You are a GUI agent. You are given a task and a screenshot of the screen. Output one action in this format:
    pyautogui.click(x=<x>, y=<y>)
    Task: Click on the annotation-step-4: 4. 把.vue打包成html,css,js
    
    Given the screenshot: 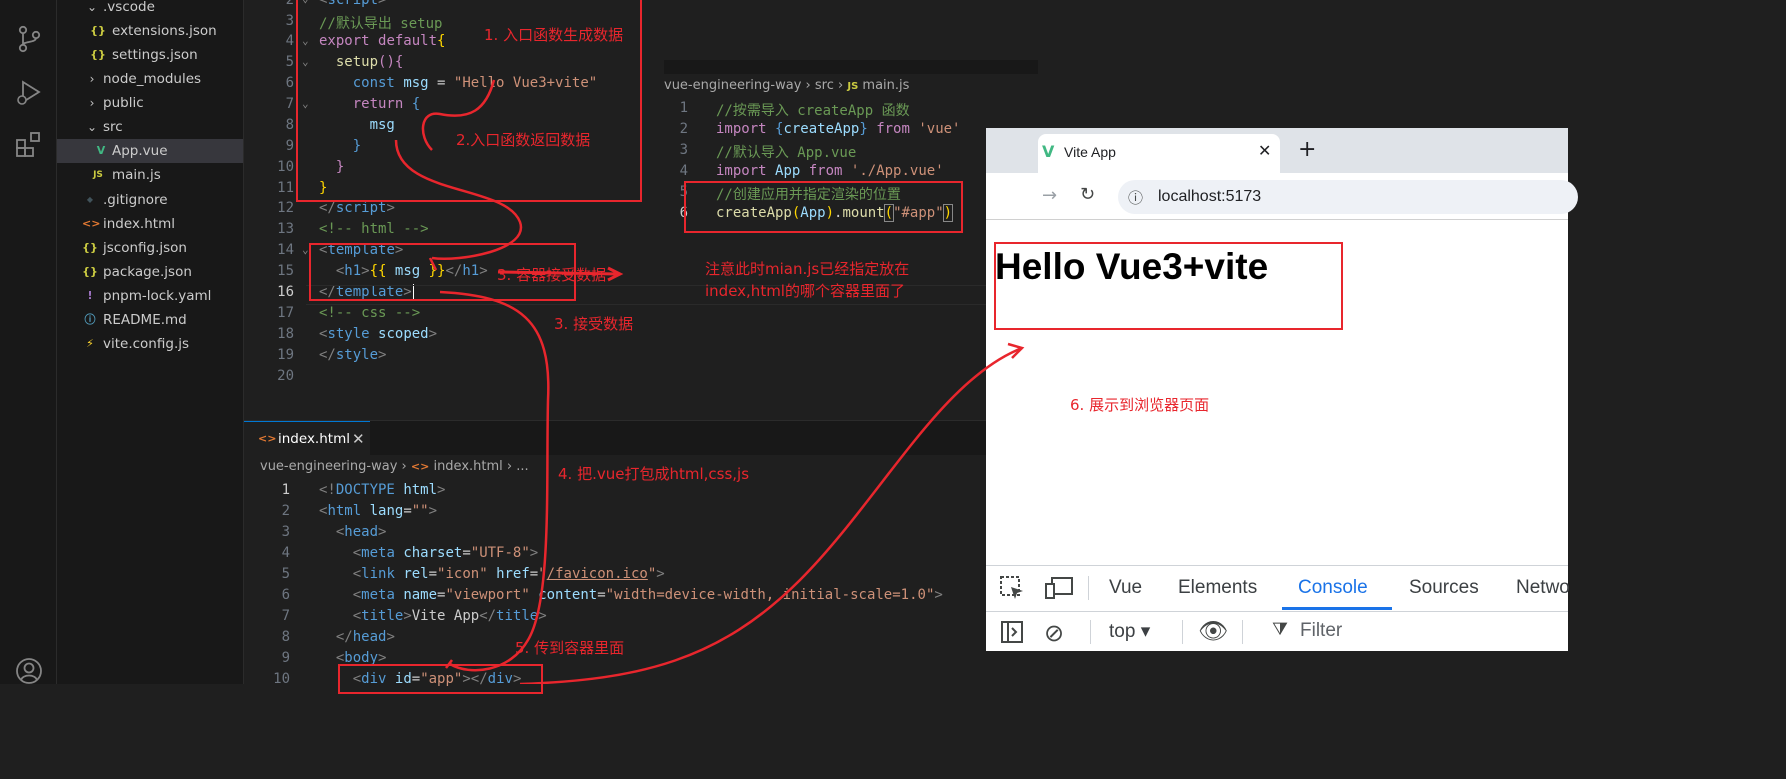 What is the action you would take?
    pyautogui.click(x=654, y=474)
    